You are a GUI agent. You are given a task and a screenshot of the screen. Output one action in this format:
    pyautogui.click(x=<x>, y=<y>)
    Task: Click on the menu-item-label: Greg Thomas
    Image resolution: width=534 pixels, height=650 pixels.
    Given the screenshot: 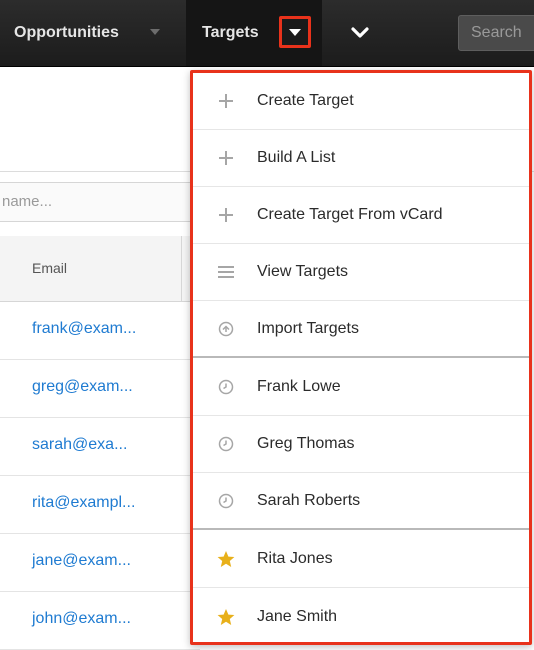 What is the action you would take?
    pyautogui.click(x=306, y=443)
    